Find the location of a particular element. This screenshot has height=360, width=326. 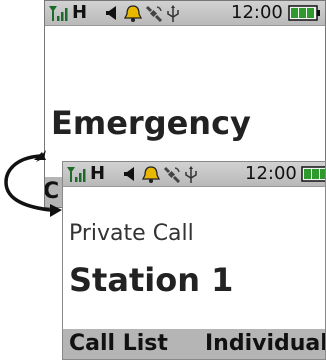

call-list-softkey: Call List is located at coordinates (118, 343).